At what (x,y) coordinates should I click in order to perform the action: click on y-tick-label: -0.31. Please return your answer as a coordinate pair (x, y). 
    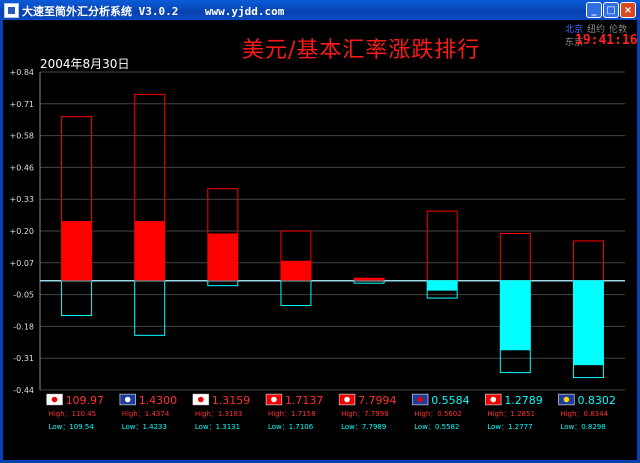
    Looking at the image, I should click on (23, 358).